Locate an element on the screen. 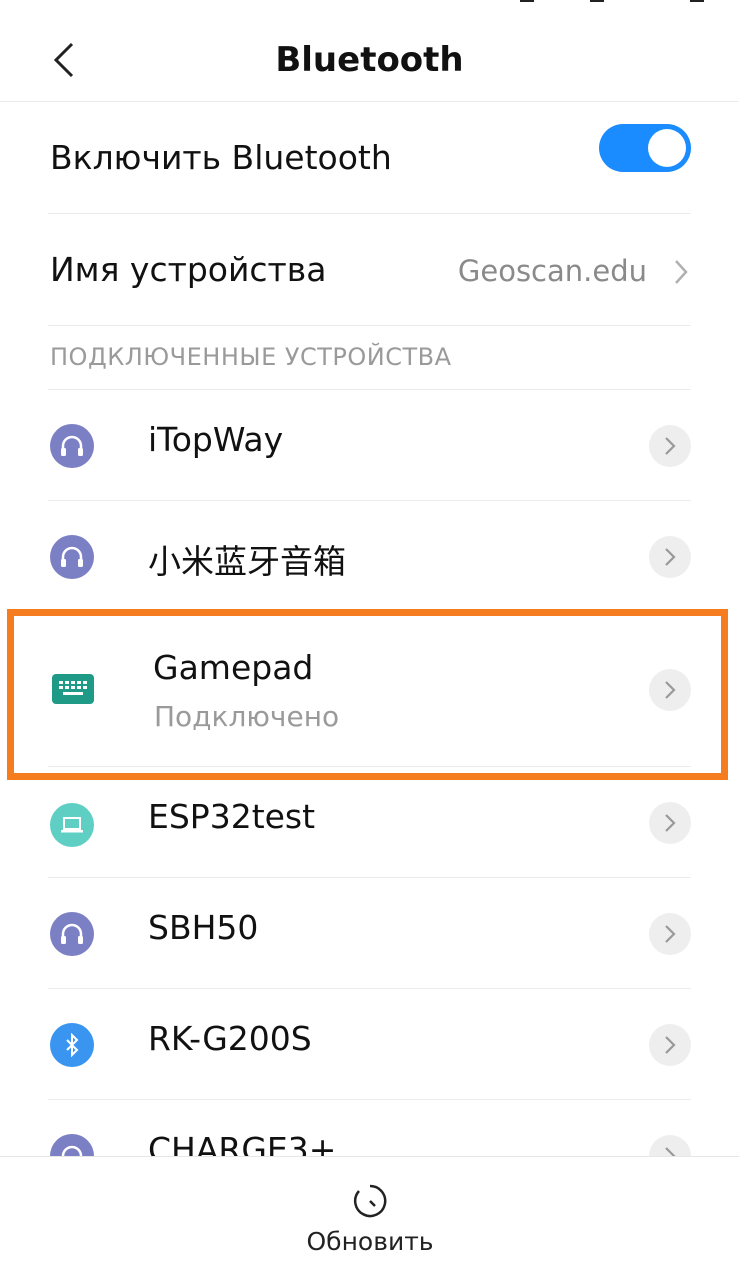  device-name-label: Имя устройства is located at coordinates (188, 269).